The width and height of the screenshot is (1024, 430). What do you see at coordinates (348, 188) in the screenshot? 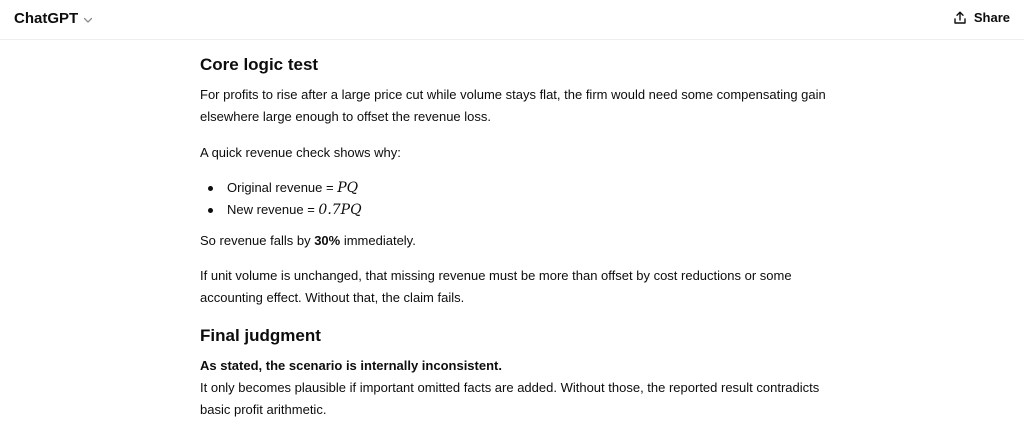
I see `formula-original: PQ` at bounding box center [348, 188].